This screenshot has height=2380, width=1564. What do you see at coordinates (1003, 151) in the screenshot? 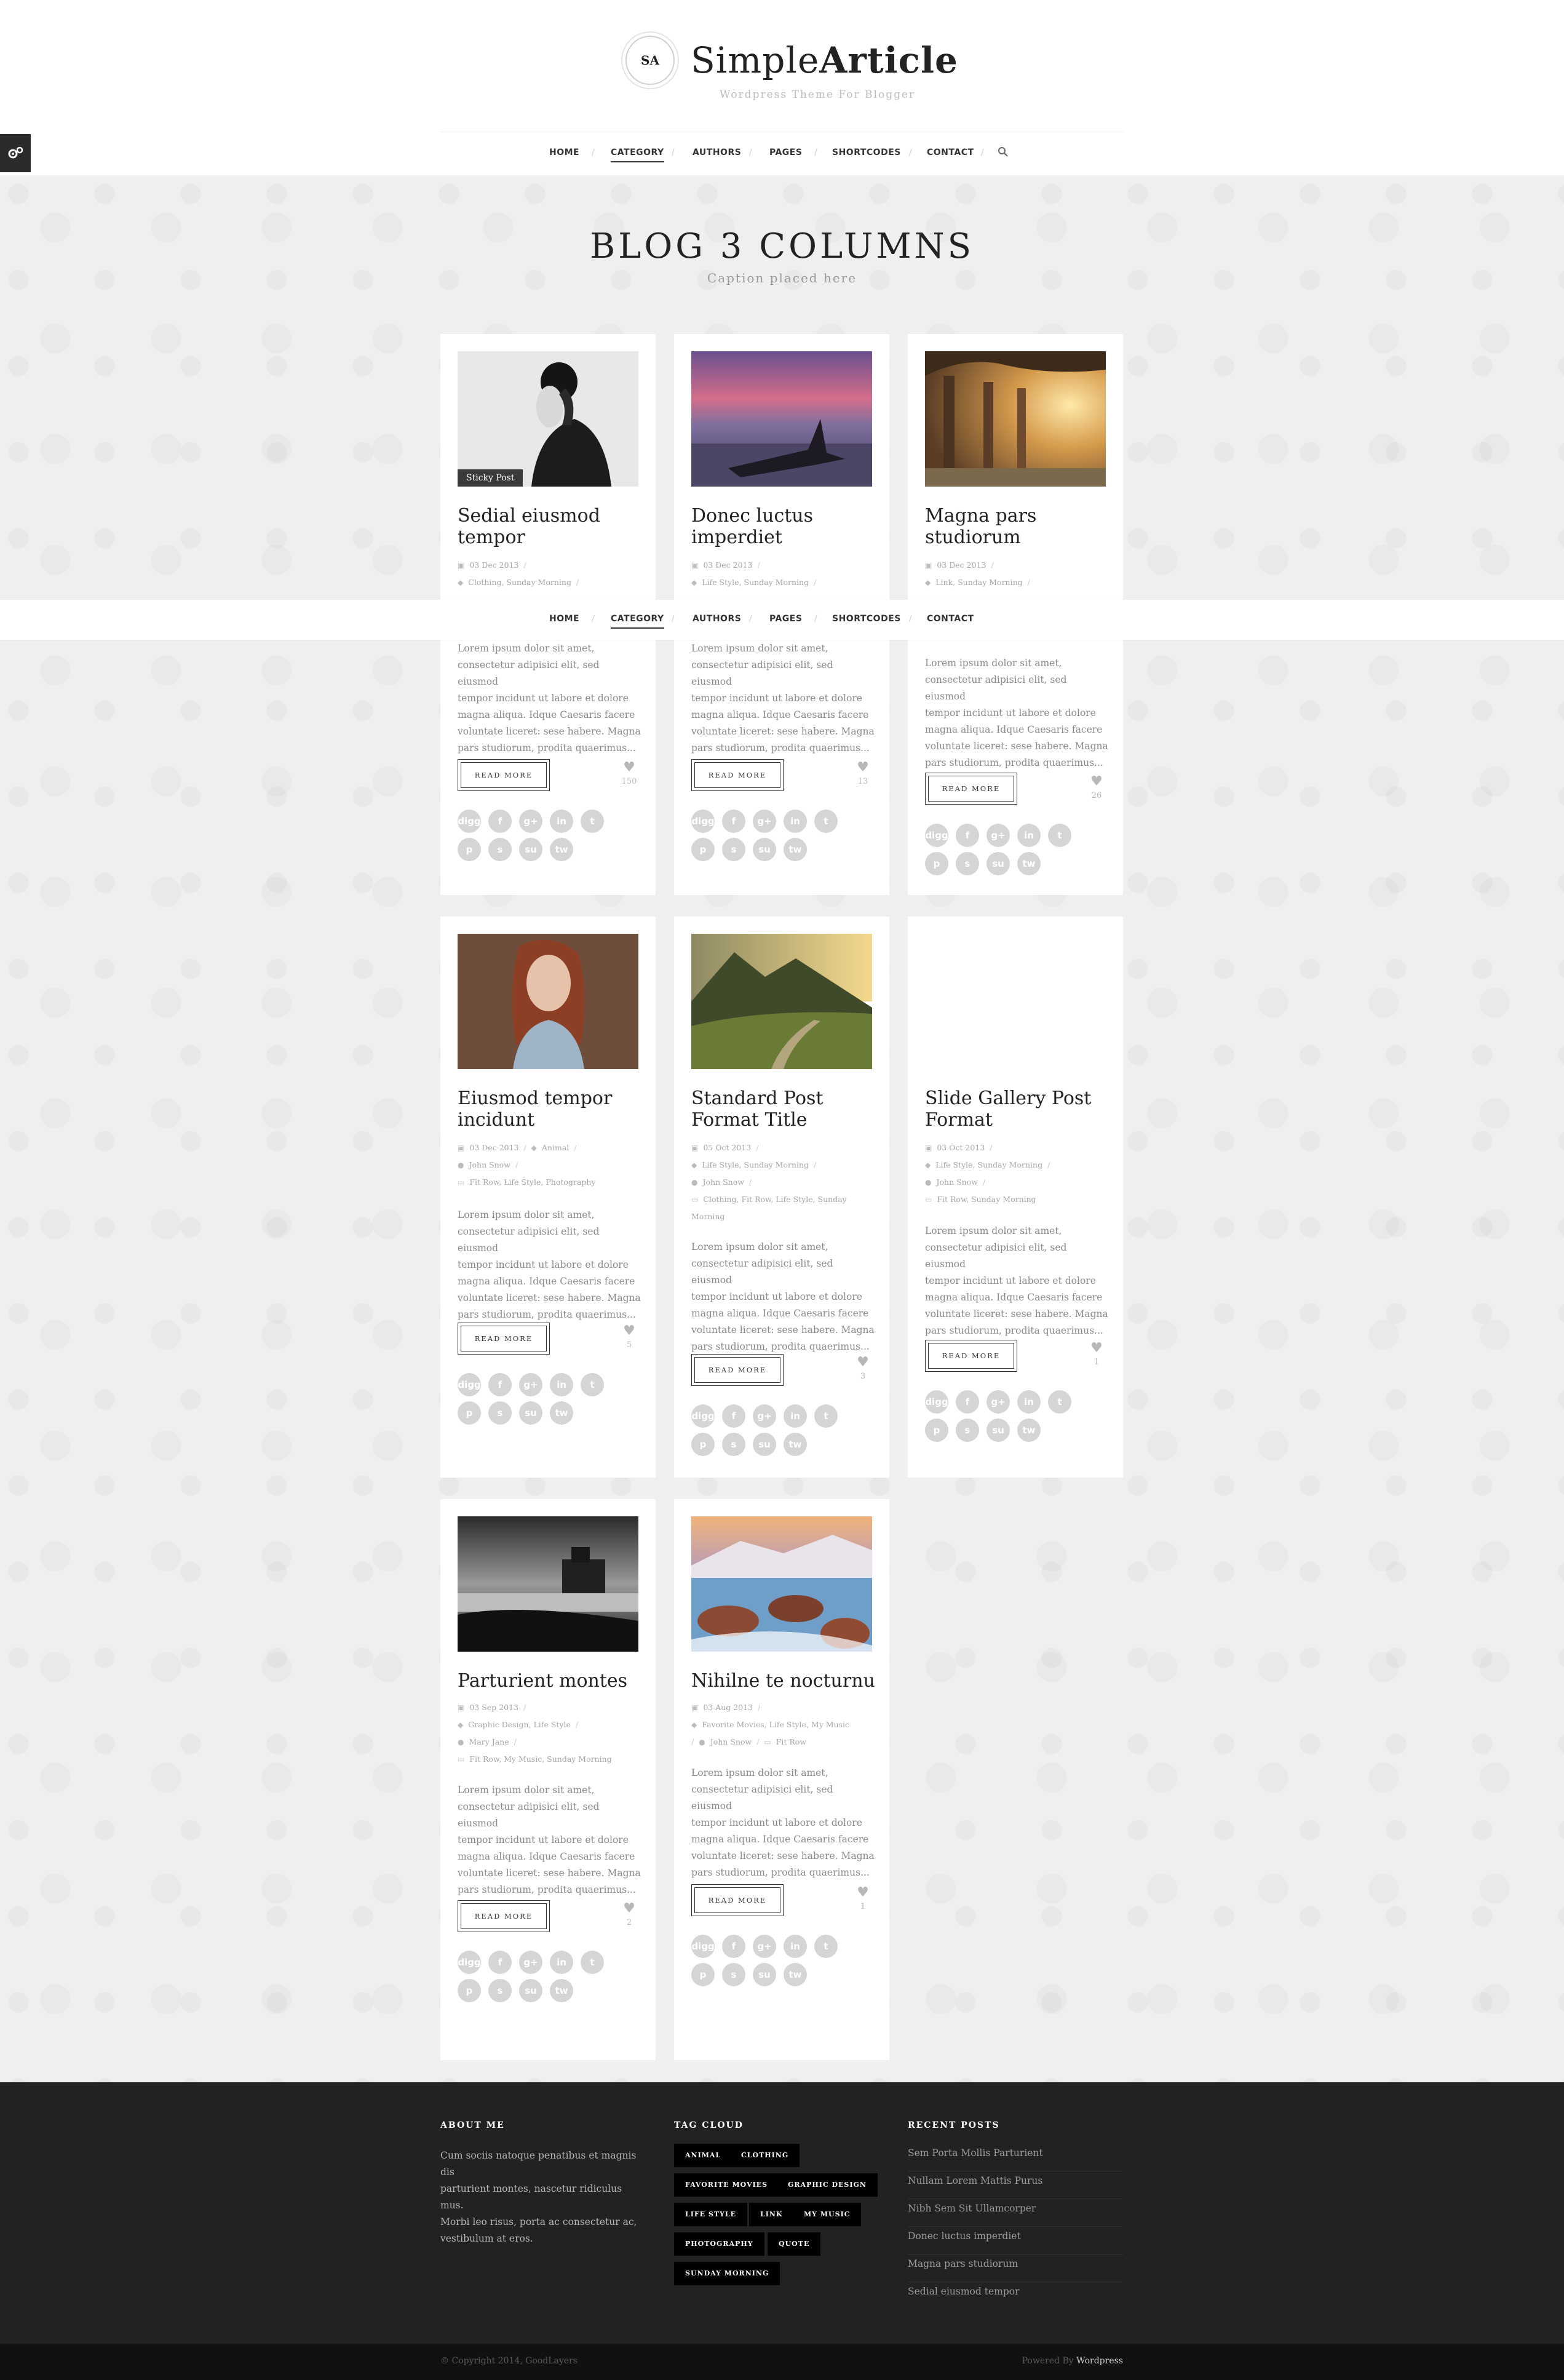
I see `search-icon` at bounding box center [1003, 151].